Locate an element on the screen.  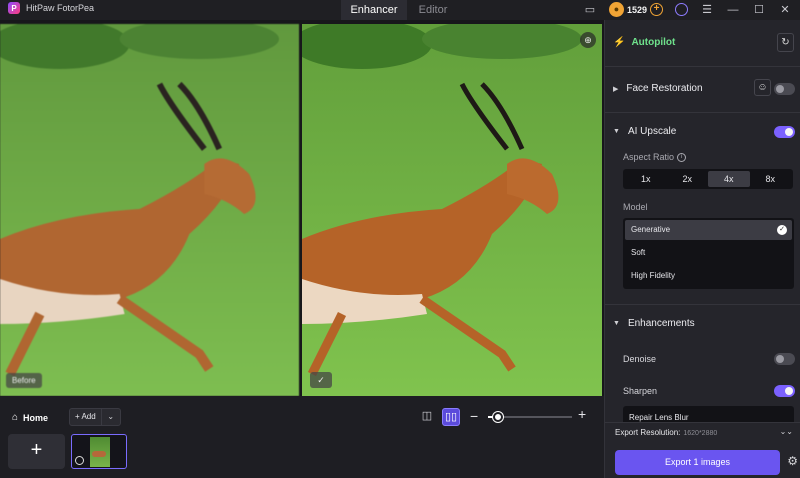
lightning-icon: ⚡ is located at coordinates (619, 42).